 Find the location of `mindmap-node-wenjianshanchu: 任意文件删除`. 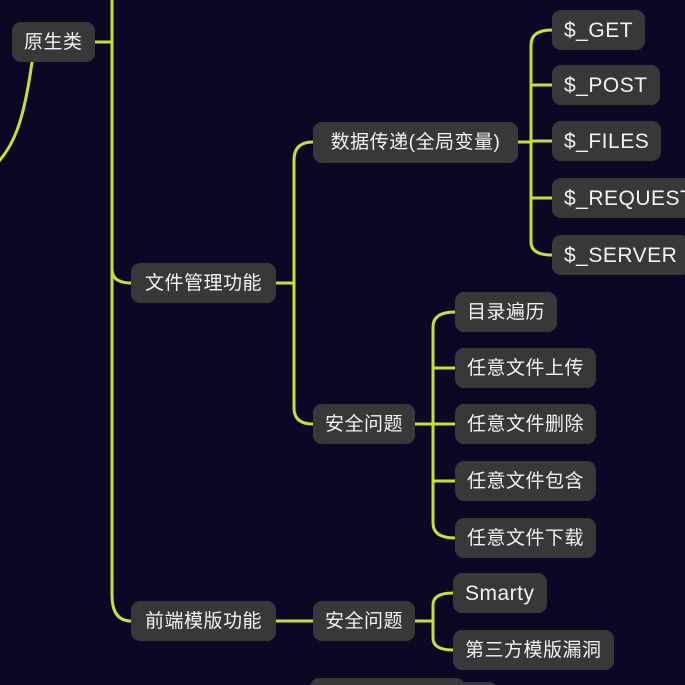

mindmap-node-wenjianshanchu: 任意文件删除 is located at coordinates (526, 424).